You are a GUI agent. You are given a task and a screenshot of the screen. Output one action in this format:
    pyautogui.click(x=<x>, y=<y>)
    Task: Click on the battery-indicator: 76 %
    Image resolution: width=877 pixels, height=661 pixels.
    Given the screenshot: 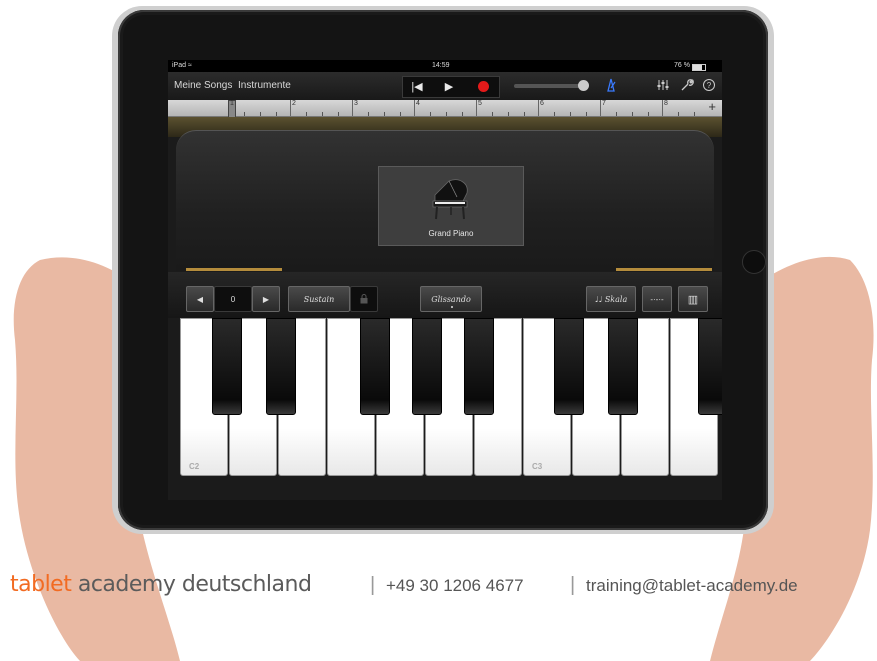 What is the action you would take?
    pyautogui.click(x=690, y=66)
    